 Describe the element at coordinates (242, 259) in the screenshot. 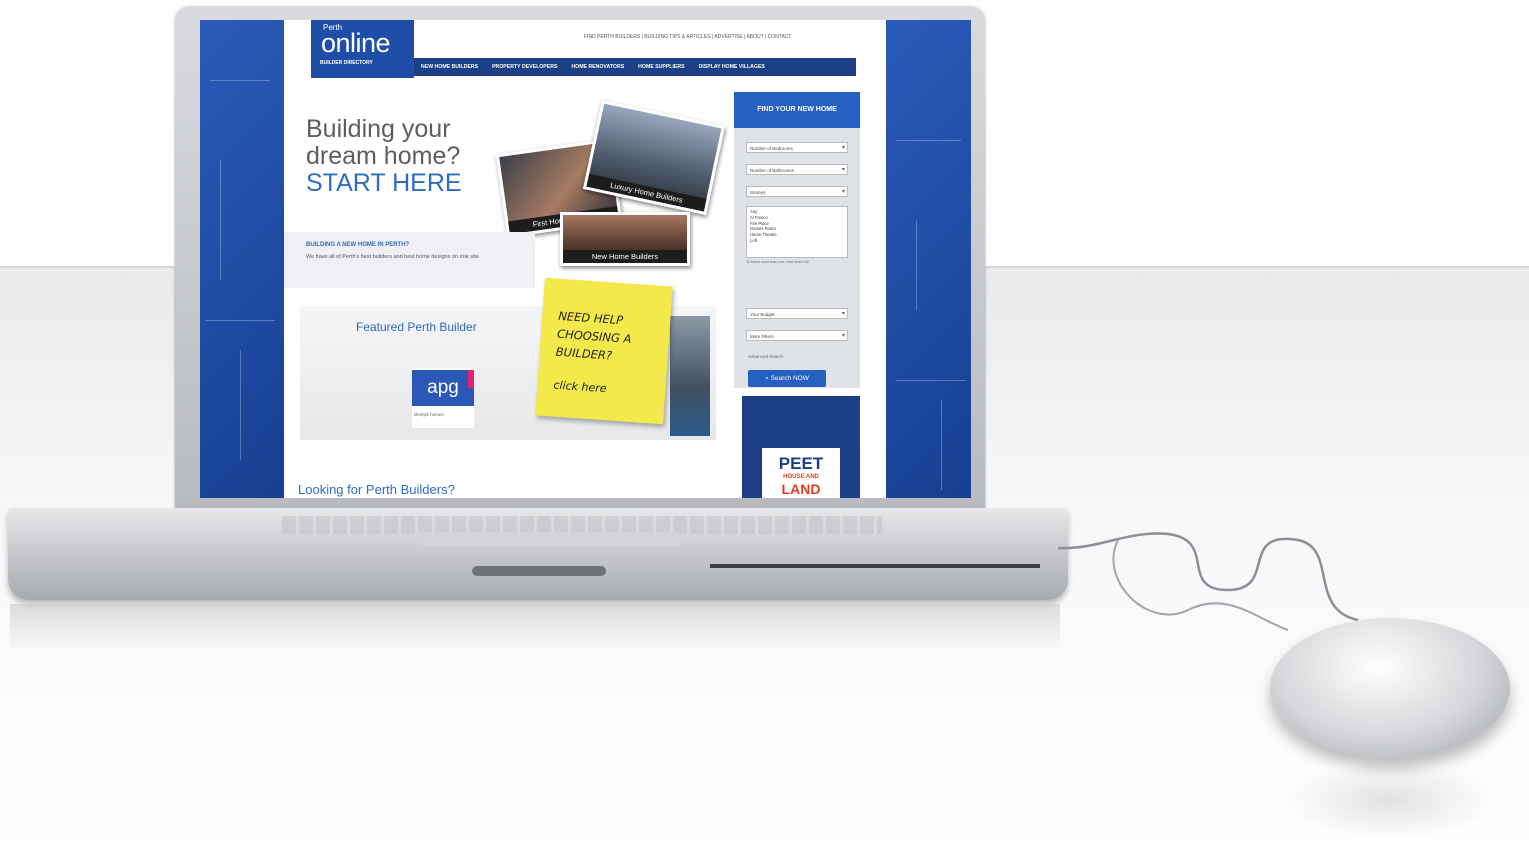

I see `blueprint-left-panel` at that location.